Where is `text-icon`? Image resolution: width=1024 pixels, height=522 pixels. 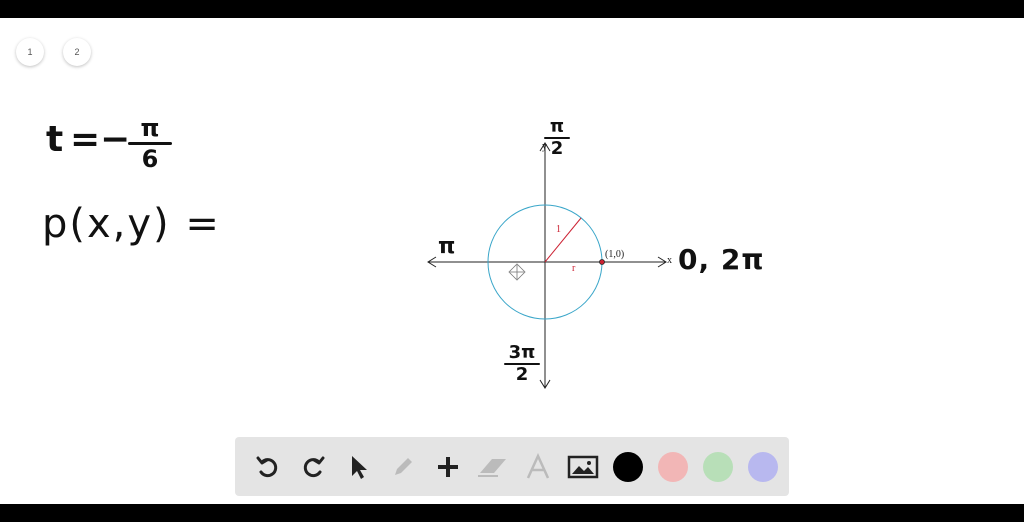 text-icon is located at coordinates (537, 465).